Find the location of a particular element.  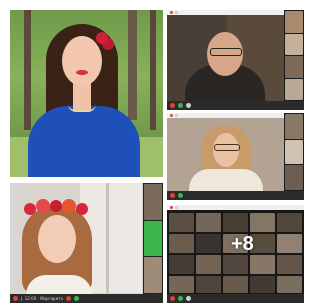

video-tile-gallery: +8 is located at coordinates (235, 254).